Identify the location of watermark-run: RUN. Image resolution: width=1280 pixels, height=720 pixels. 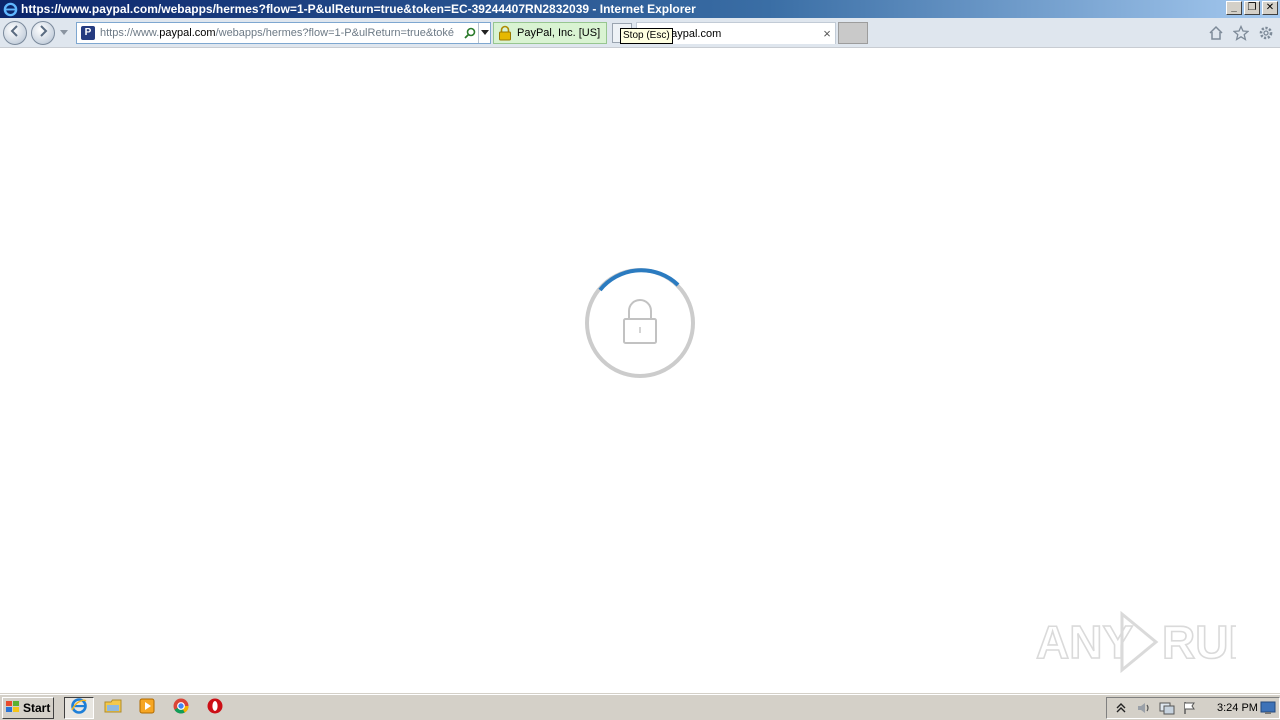
(1199, 642).